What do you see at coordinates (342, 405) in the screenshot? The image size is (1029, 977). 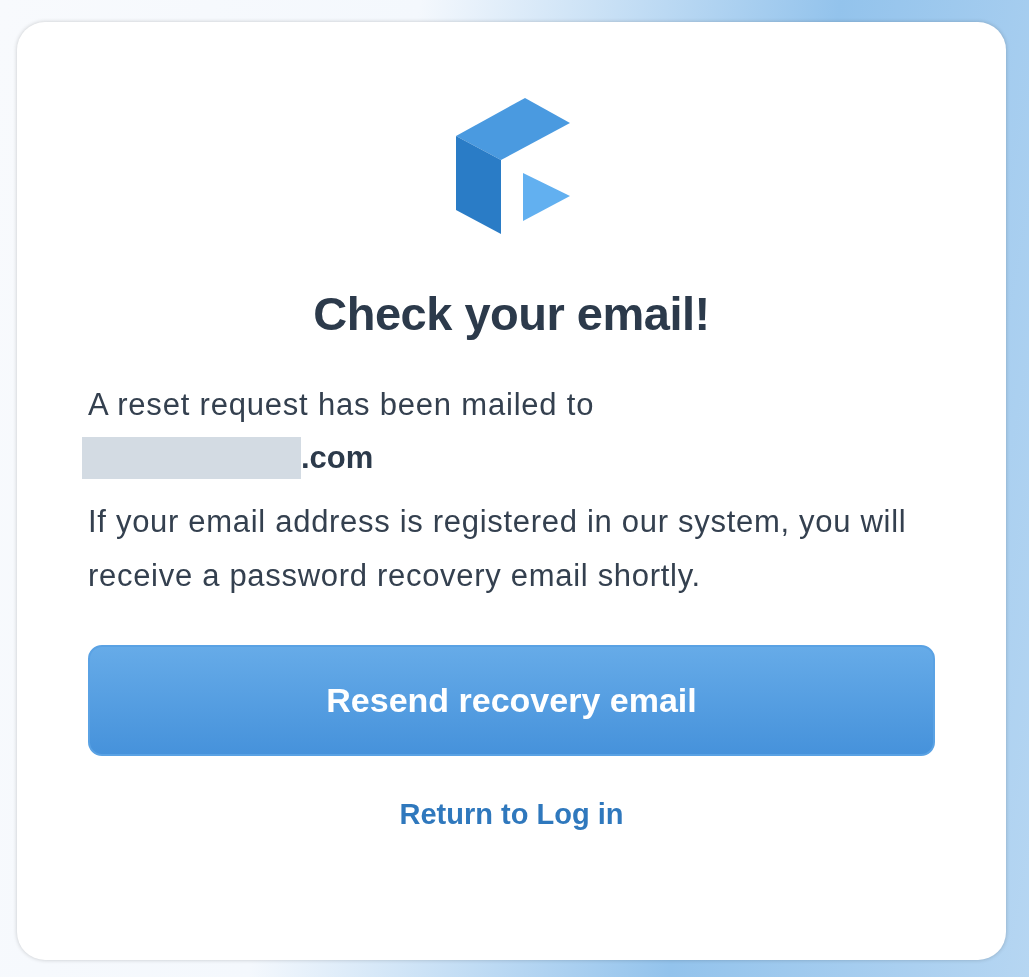 I see `message-text: A reset request has been mailed to` at bounding box center [342, 405].